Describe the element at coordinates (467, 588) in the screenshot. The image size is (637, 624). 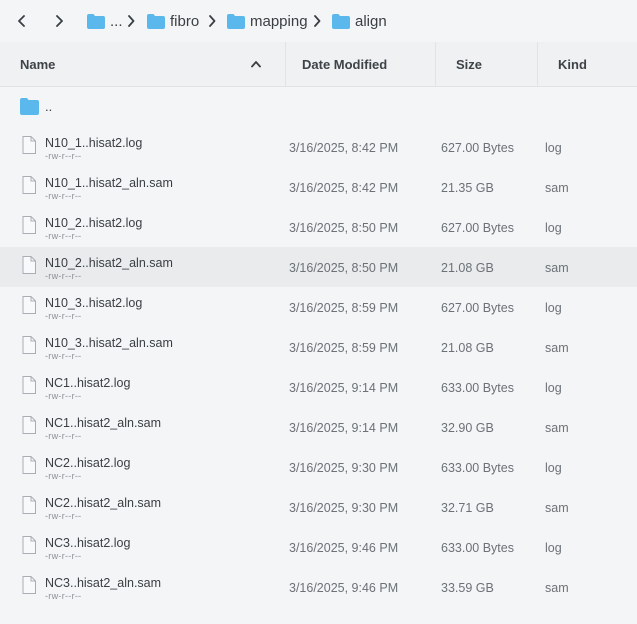
I see `file-size: 33.59 GB` at that location.